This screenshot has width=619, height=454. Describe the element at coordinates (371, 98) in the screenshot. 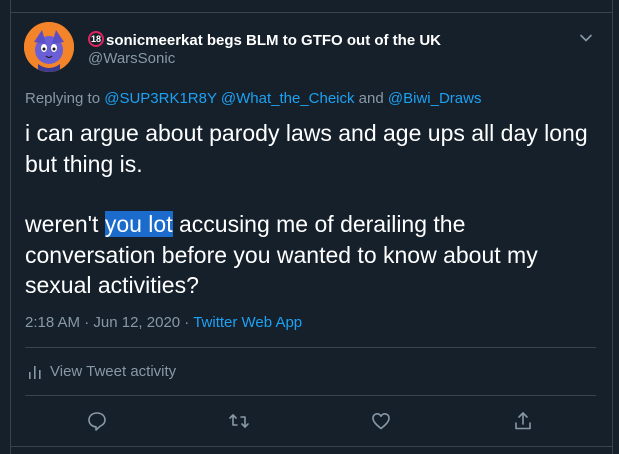

I see `replying-conjunction: and` at that location.